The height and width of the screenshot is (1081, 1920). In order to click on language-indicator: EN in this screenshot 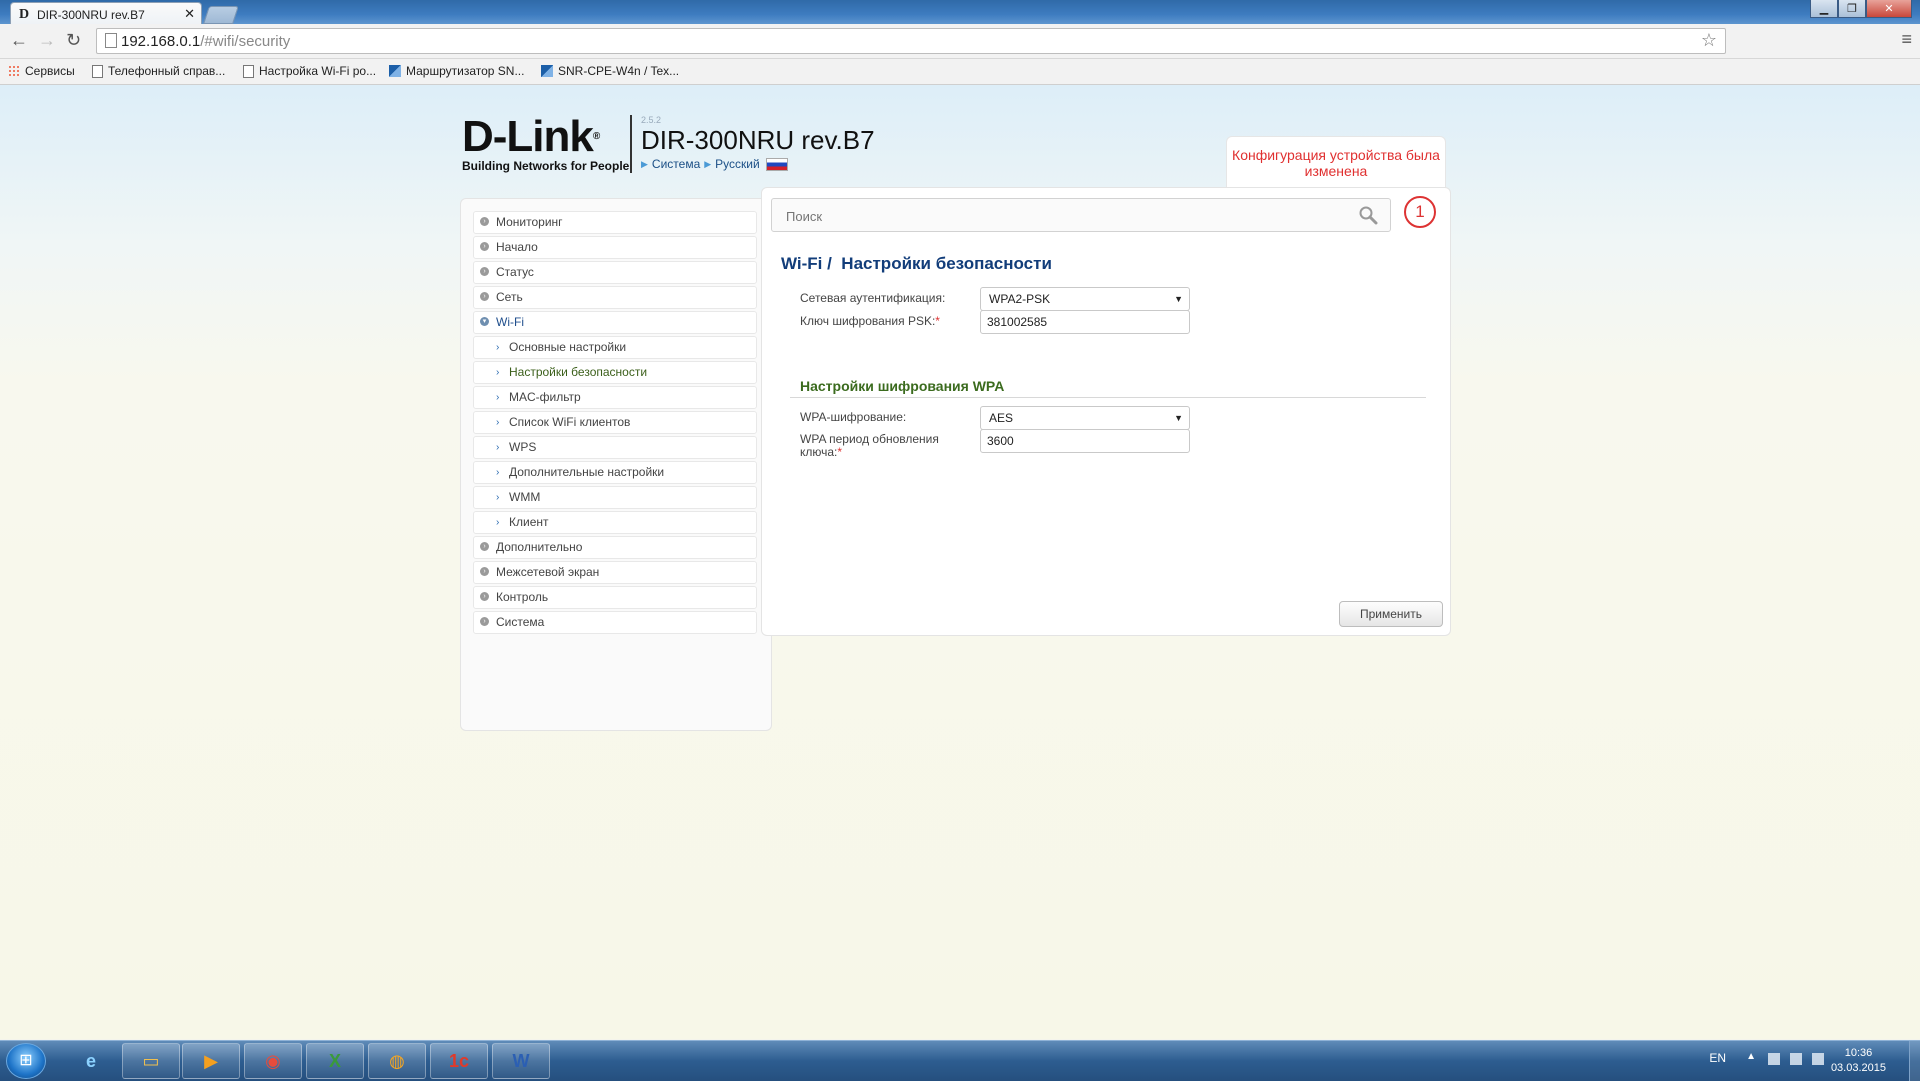, I will do `click(1717, 1058)`.